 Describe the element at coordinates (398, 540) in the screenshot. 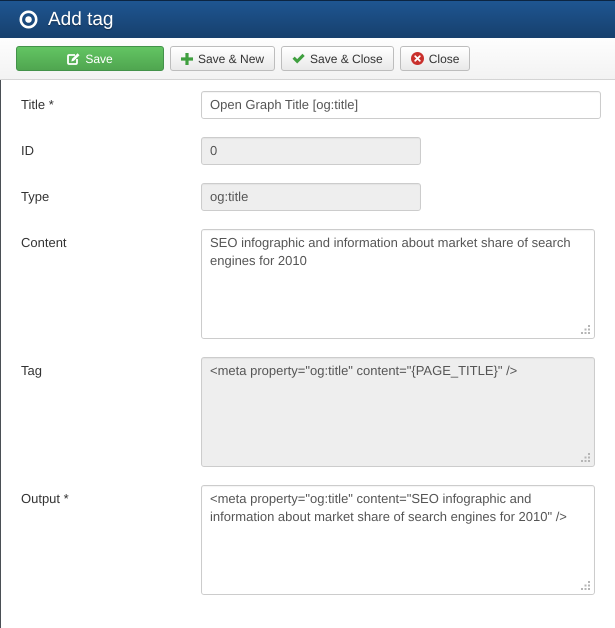

I see `text-area: <meta property="og:title" content="SEO infographic and information about market share of search engines for 2010" />` at that location.